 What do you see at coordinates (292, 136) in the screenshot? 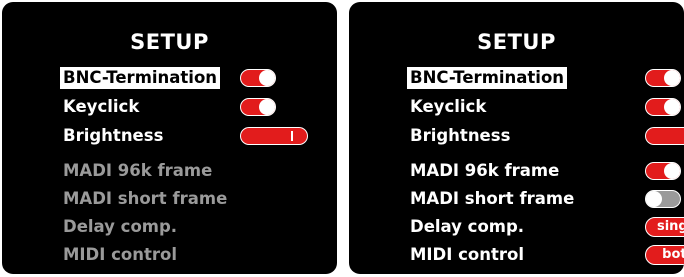
I see `slider-marker` at bounding box center [292, 136].